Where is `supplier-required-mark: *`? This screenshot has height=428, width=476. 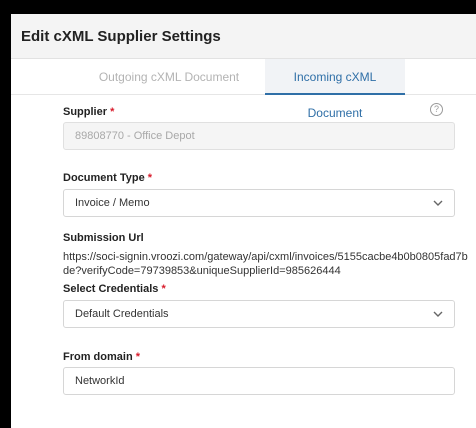 supplier-required-mark: * is located at coordinates (112, 112).